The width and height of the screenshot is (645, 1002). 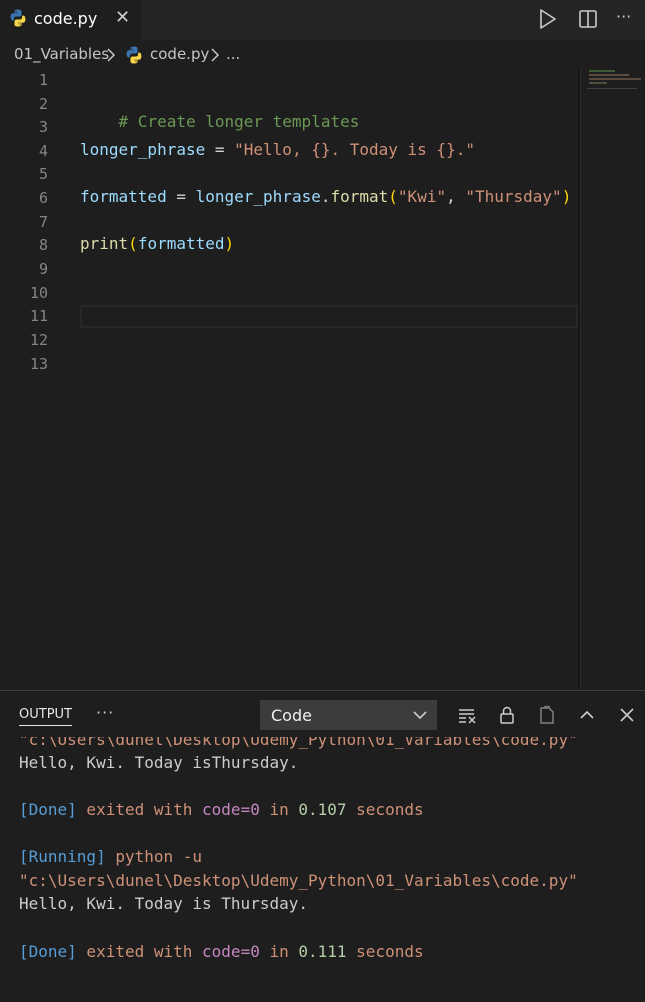 I want to click on output-line: [Running] python -u, so click(x=110, y=856).